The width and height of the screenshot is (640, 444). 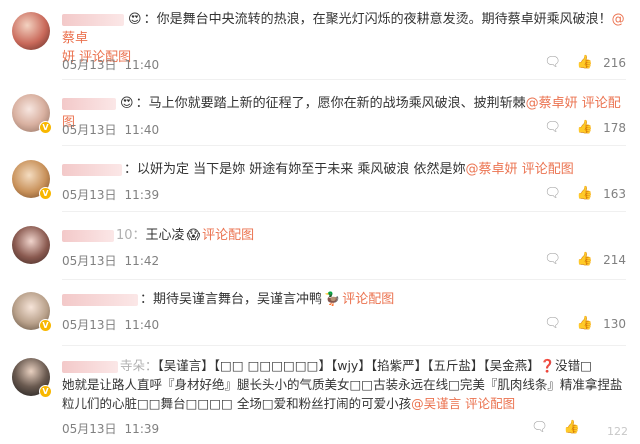 What do you see at coordinates (238, 299) in the screenshot?
I see `comment-text: 期待吴谨言舞台，吴谨言冲鸭` at bounding box center [238, 299].